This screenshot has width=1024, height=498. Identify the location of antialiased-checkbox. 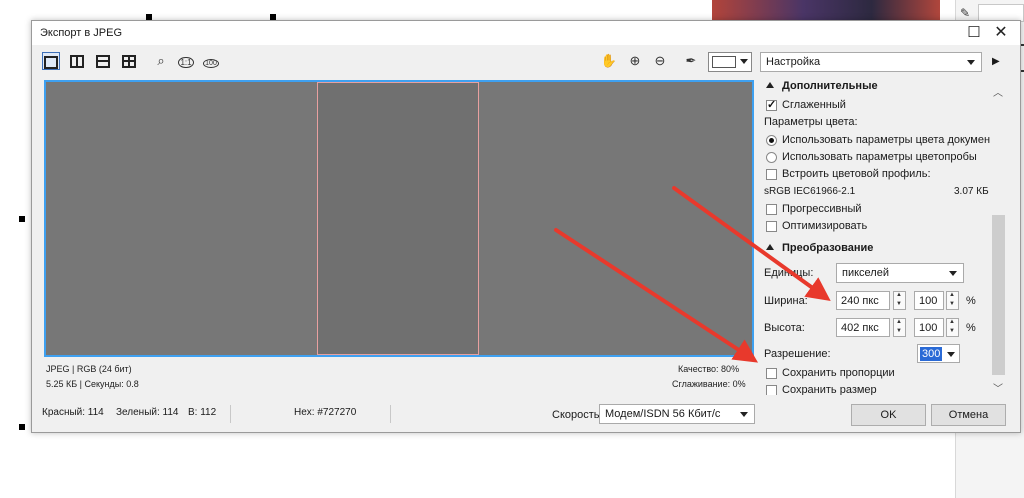
(771, 104).